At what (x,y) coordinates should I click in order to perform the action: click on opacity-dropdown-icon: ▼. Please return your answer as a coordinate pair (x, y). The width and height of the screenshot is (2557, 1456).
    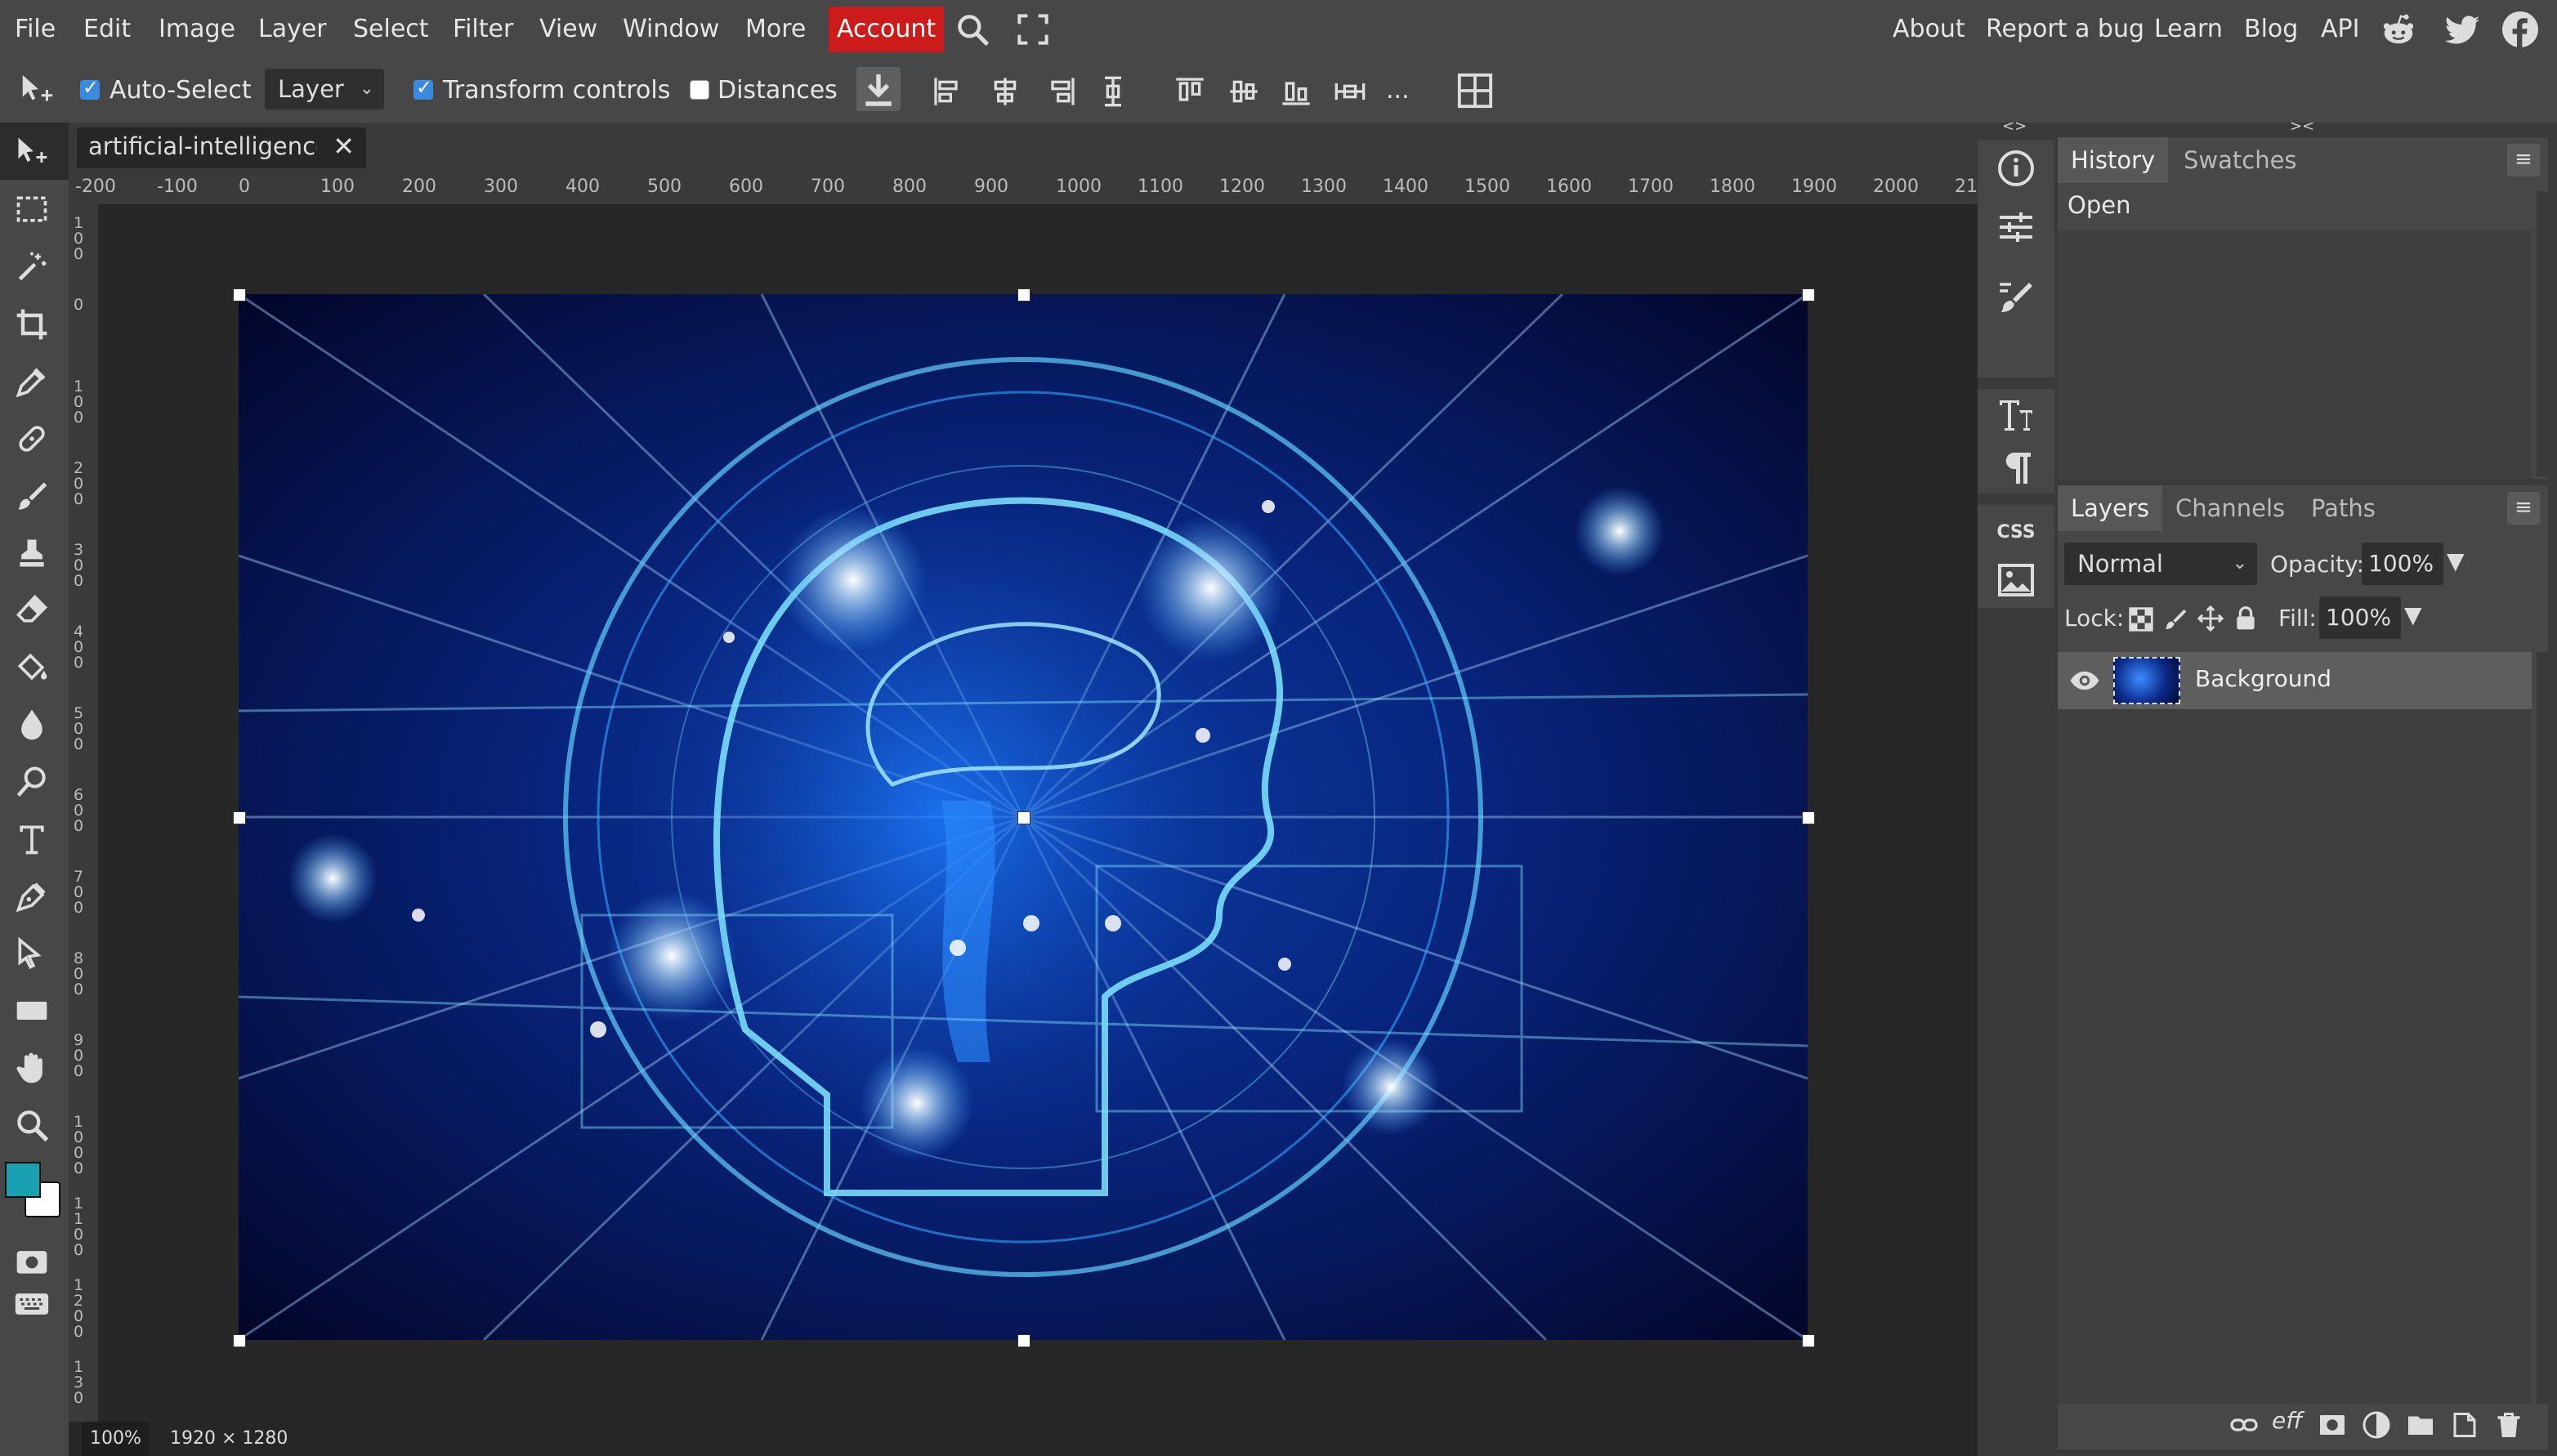
    Looking at the image, I should click on (2456, 560).